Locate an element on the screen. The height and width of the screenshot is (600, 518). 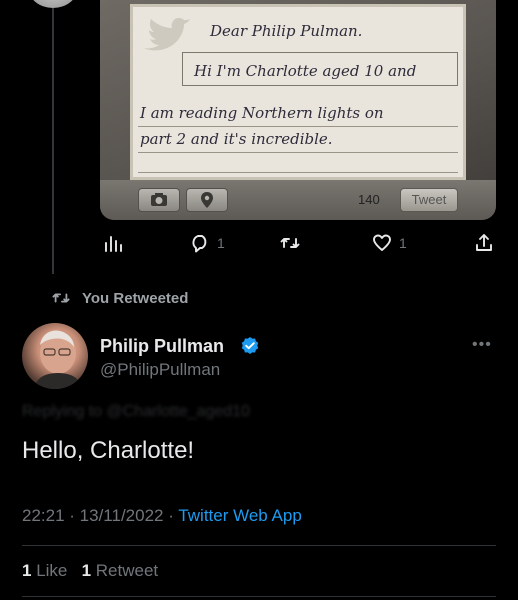
author-avatar is located at coordinates (55, 356).